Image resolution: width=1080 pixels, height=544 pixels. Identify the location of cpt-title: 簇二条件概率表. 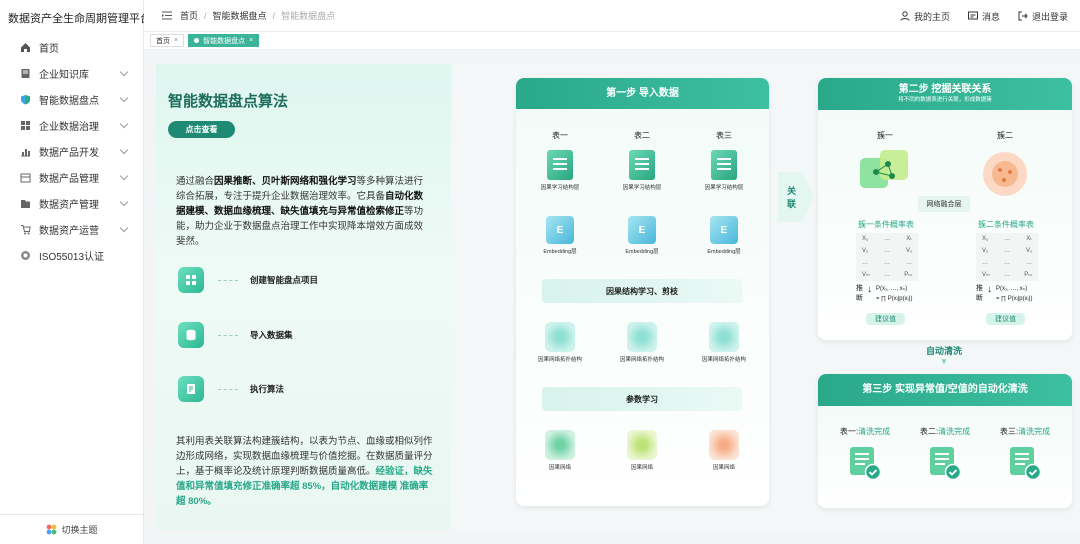
(1006, 224).